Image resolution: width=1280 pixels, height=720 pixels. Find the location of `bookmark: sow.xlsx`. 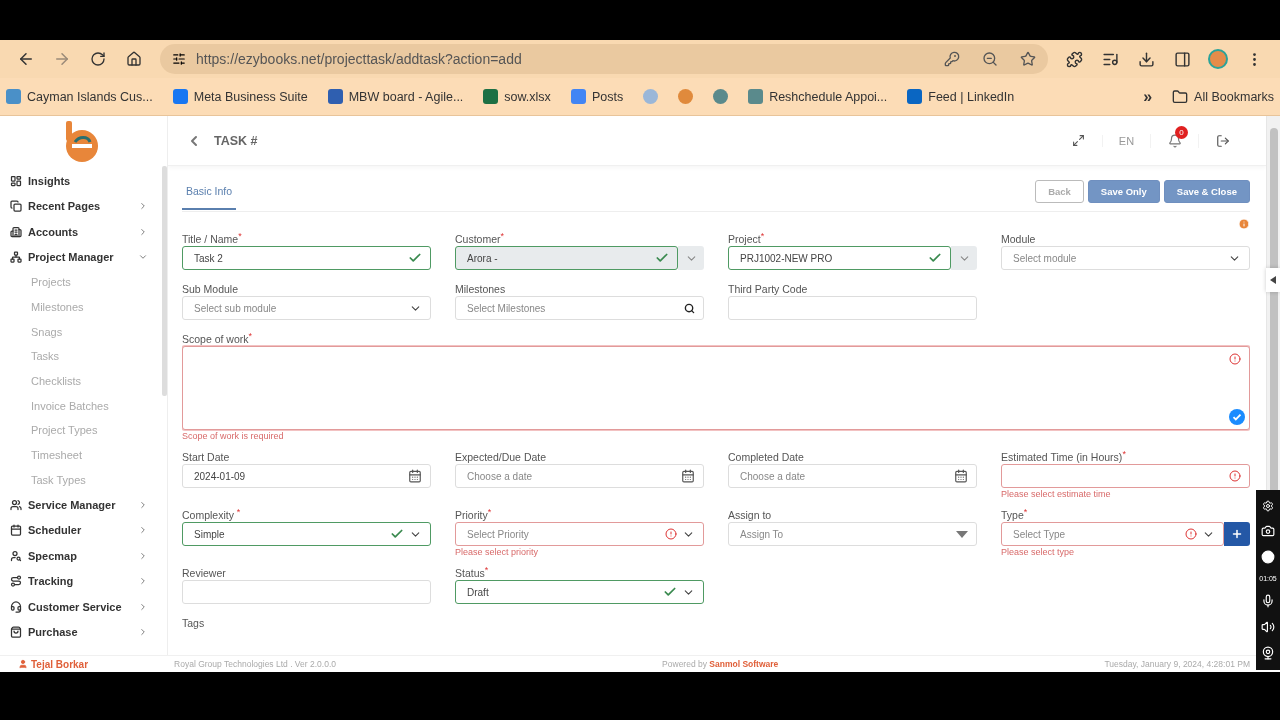

bookmark: sow.xlsx is located at coordinates (517, 96).